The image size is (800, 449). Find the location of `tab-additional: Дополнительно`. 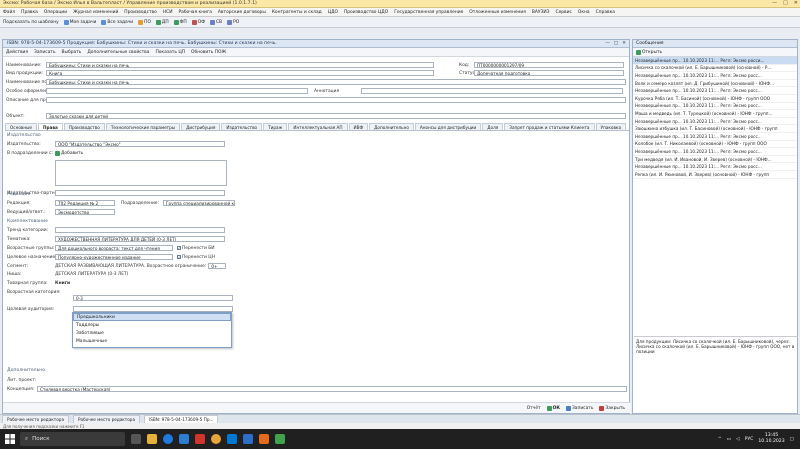

tab-additional: Дополнительно is located at coordinates (391, 126).